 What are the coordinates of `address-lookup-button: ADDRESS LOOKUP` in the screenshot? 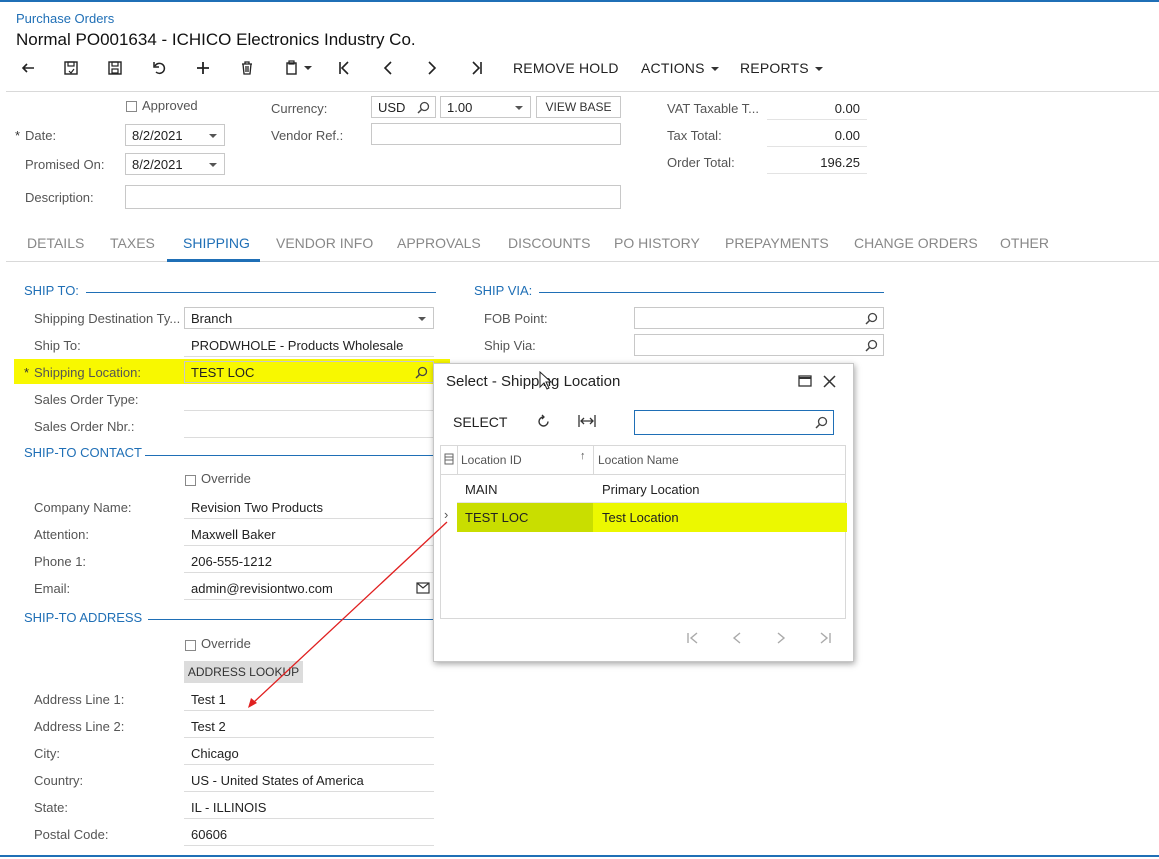 It's located at (243, 672).